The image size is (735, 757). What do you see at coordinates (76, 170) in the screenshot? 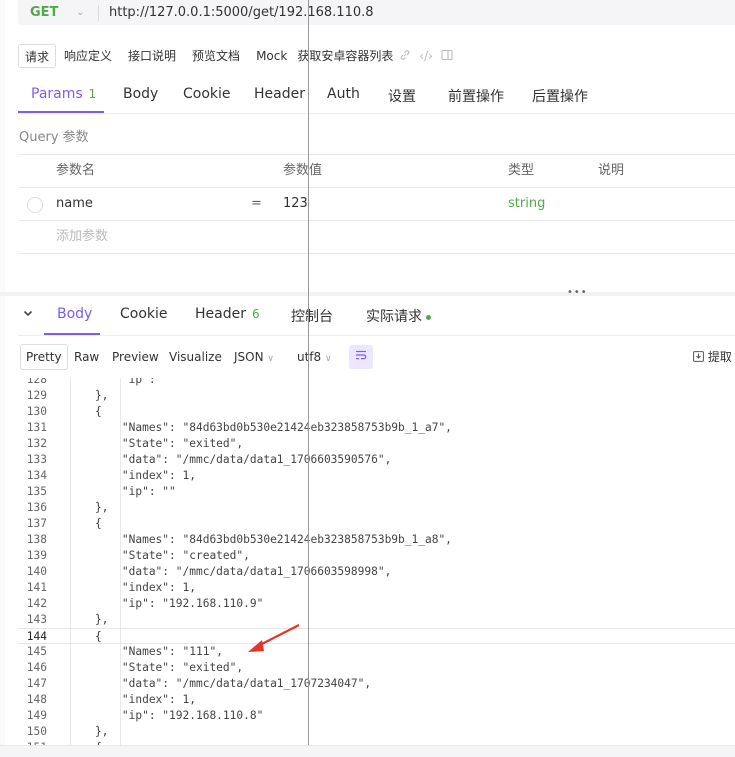
I see `col-param-name: 参数名` at bounding box center [76, 170].